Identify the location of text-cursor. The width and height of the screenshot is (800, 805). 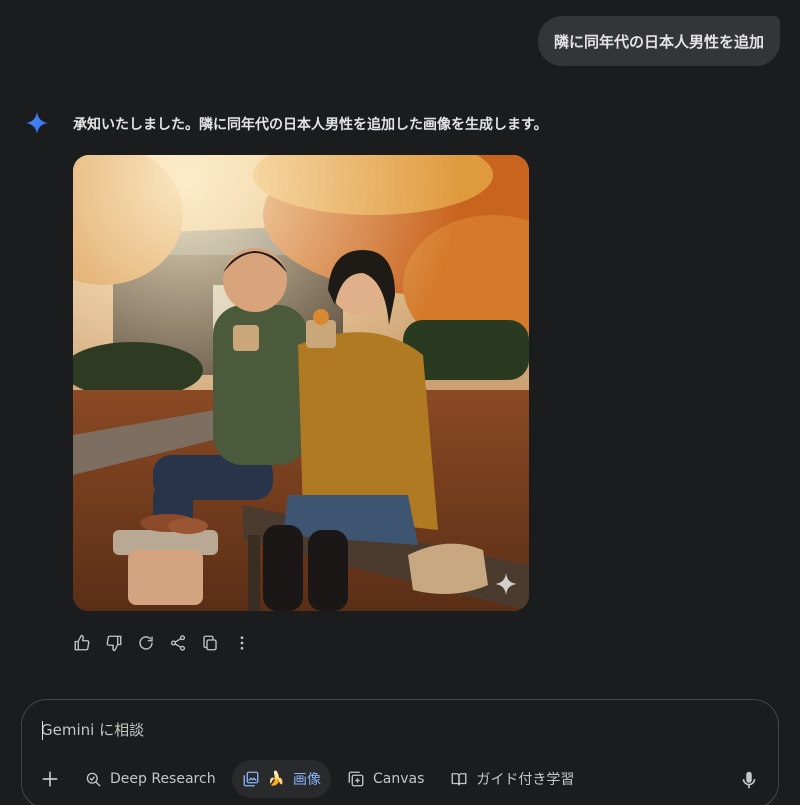
(42, 730).